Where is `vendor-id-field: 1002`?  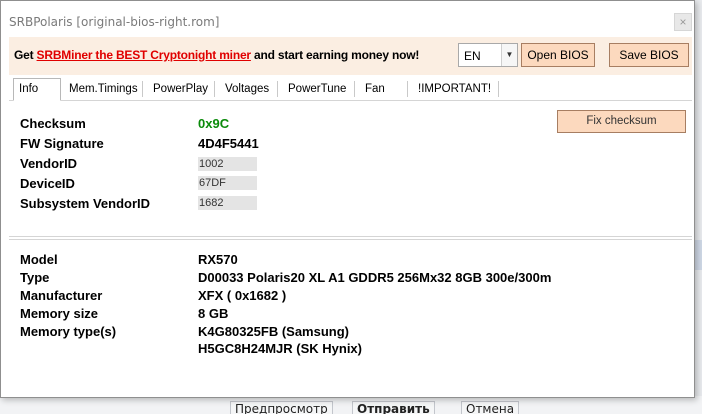 vendor-id-field: 1002 is located at coordinates (227, 164).